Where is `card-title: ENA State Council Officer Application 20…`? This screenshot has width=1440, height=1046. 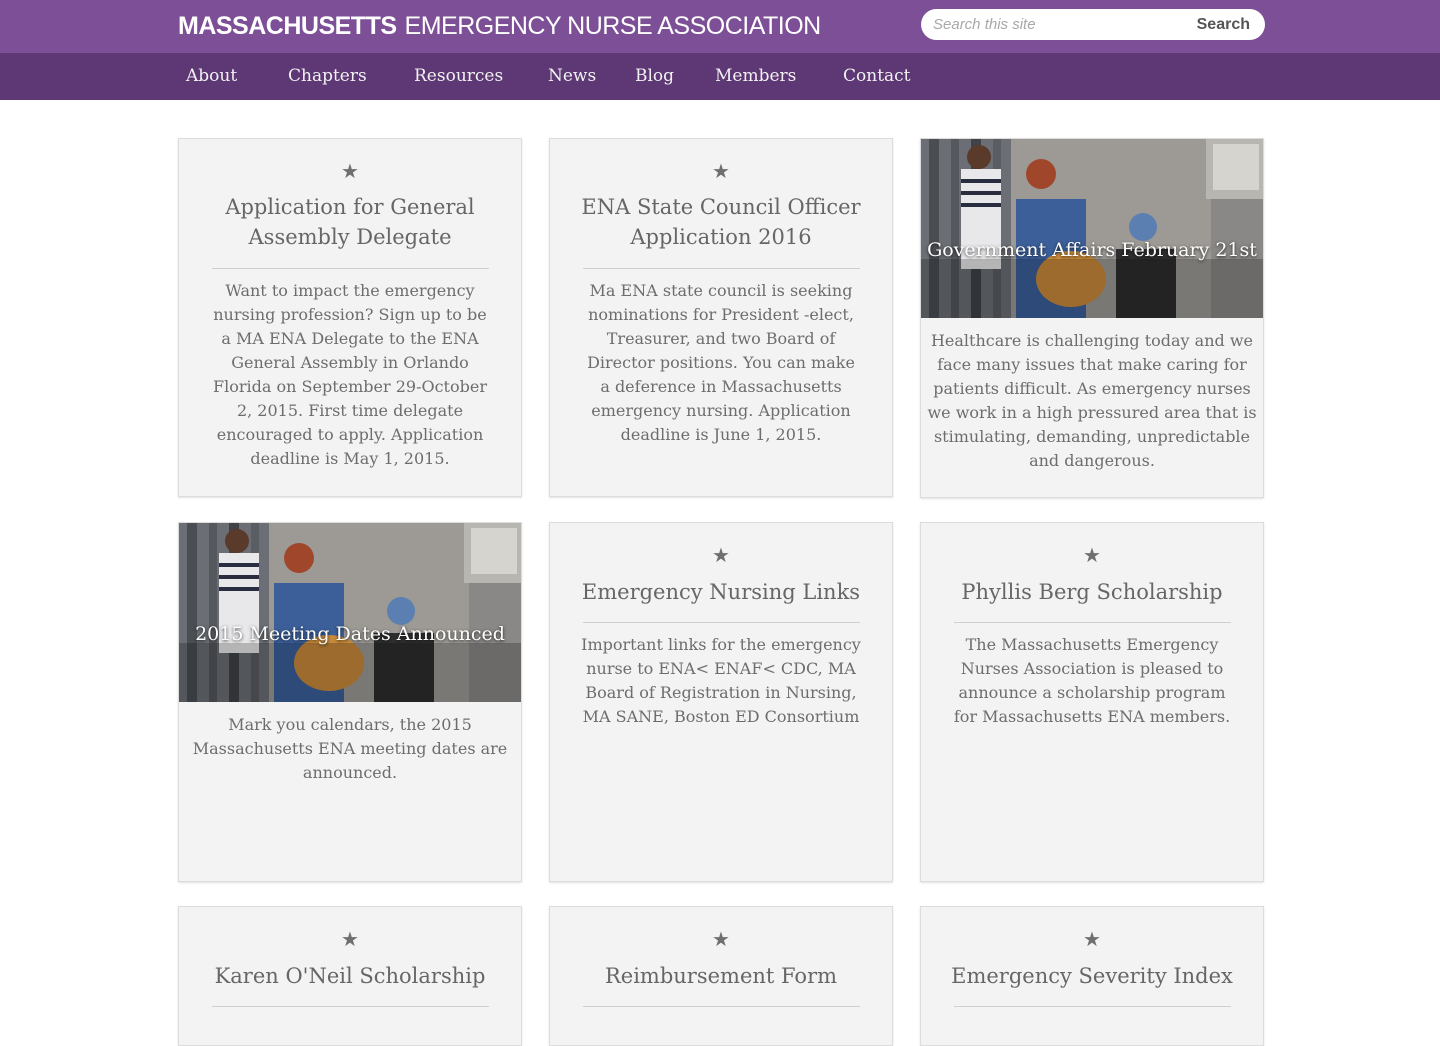
card-title: ENA State Council Officer Application 20… is located at coordinates (721, 222).